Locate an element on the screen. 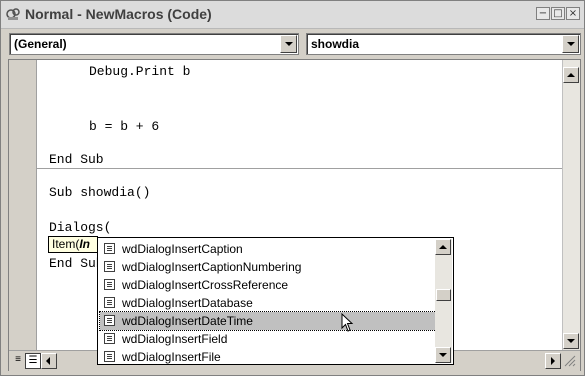  object-dropdown-value: (General) is located at coordinates (40, 44).